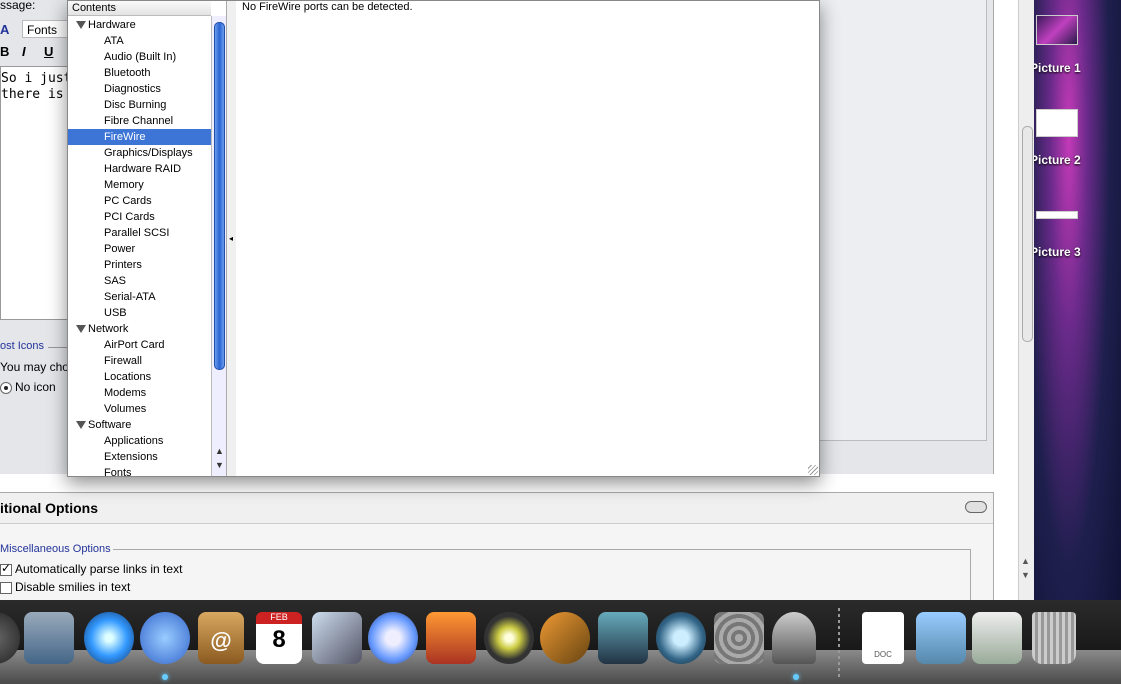 This screenshot has height=684, width=1121. I want to click on ical-day: 8, so click(279, 639).